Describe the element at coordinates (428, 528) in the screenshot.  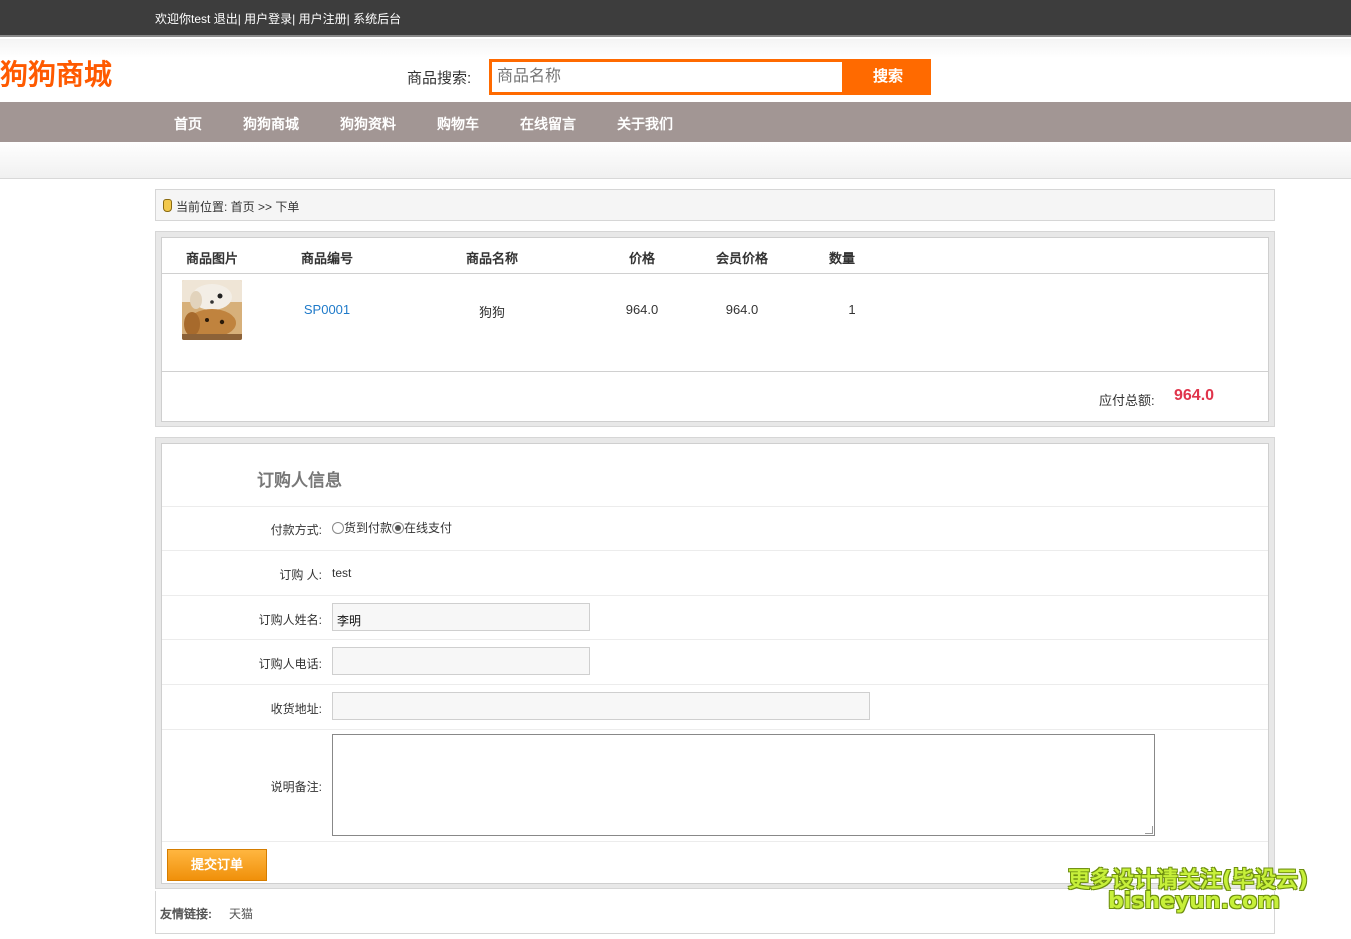
I see `option-online-label: 在线支付` at that location.